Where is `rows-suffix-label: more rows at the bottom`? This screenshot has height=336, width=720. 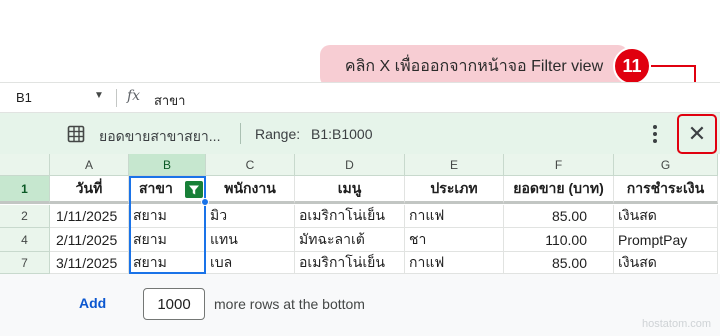 rows-suffix-label: more rows at the bottom is located at coordinates (289, 304).